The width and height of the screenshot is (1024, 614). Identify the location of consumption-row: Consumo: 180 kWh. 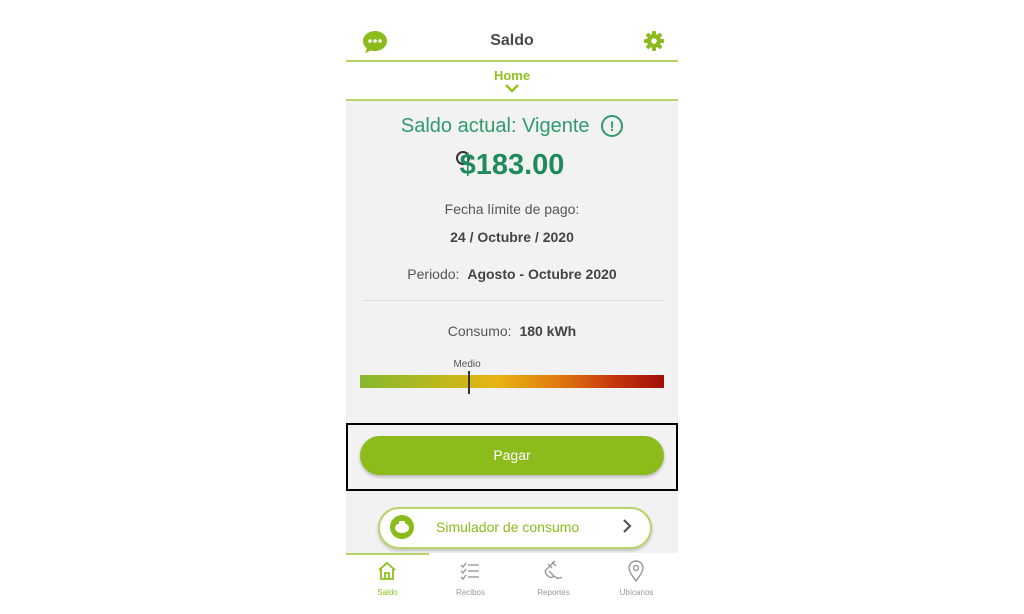
(512, 331).